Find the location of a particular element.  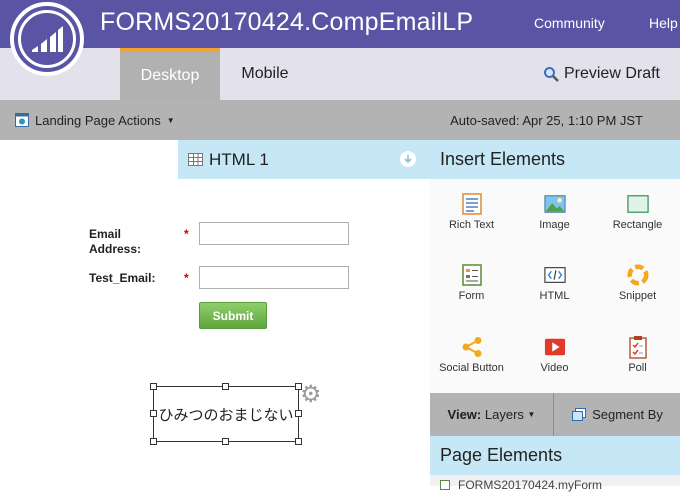

image-label: Image is located at coordinates (554, 225).